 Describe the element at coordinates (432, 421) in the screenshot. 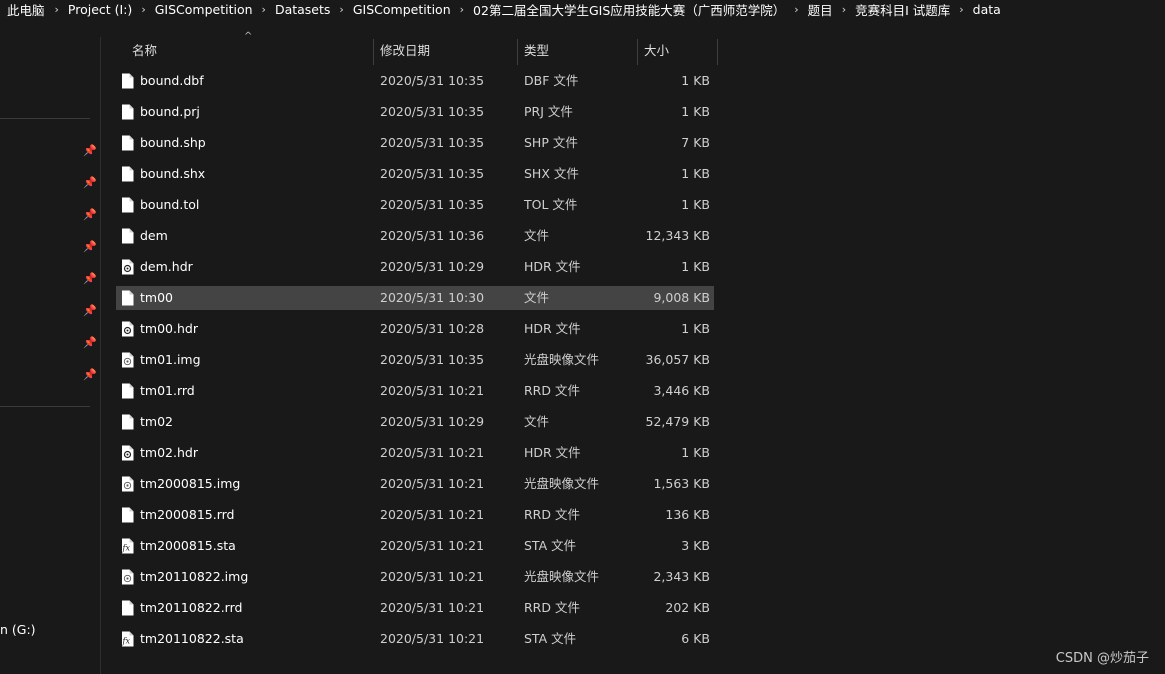

I see `file-modified-date: 2020/5/31 10:29` at that location.